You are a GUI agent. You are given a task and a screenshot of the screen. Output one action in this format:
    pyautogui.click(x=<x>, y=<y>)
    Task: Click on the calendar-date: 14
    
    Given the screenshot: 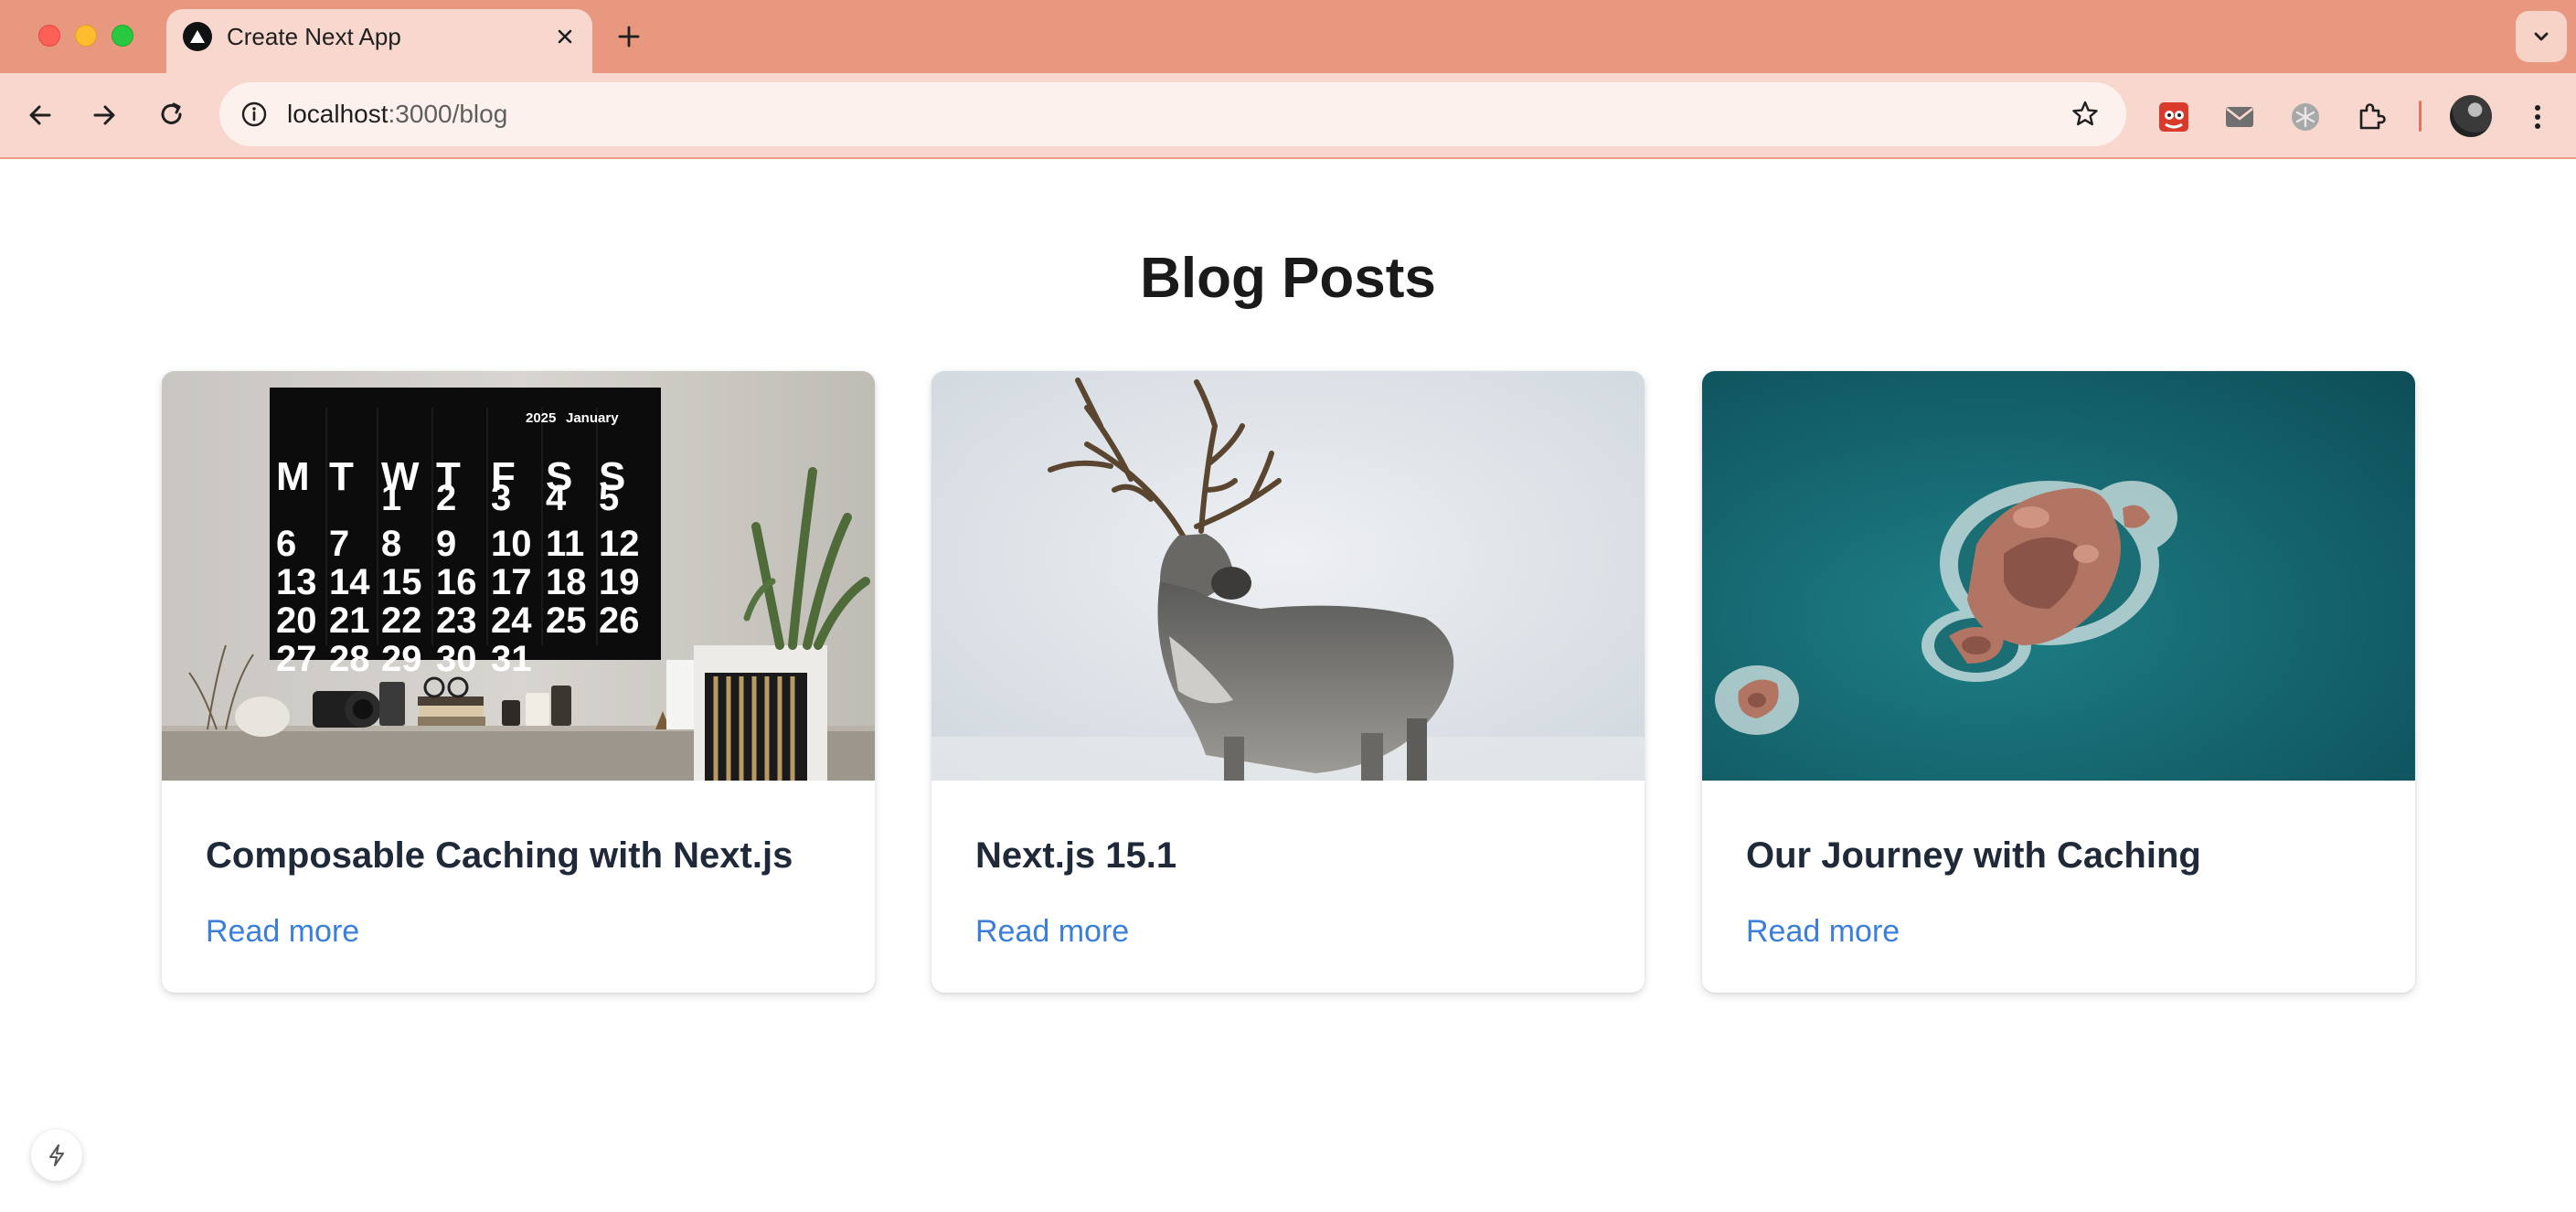 What is the action you would take?
    pyautogui.click(x=349, y=582)
    